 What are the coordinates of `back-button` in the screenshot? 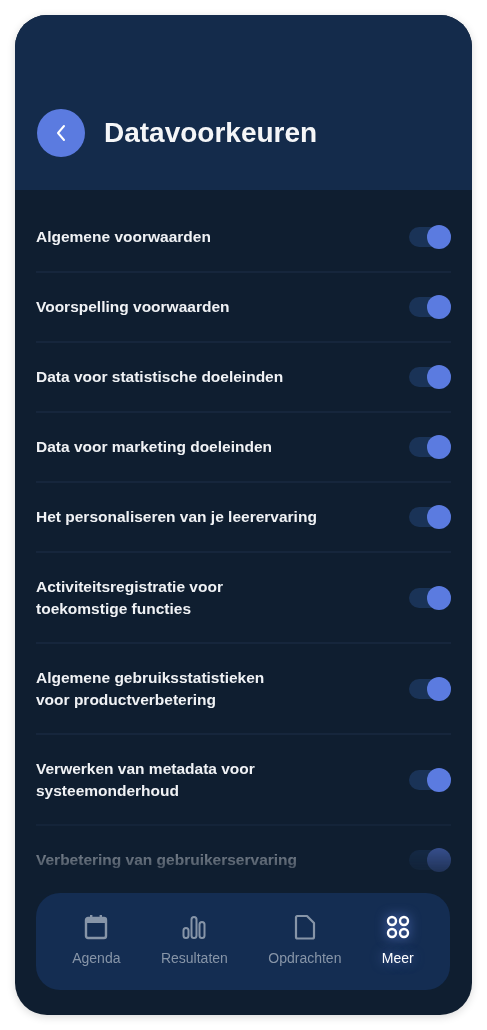 It's located at (61, 133).